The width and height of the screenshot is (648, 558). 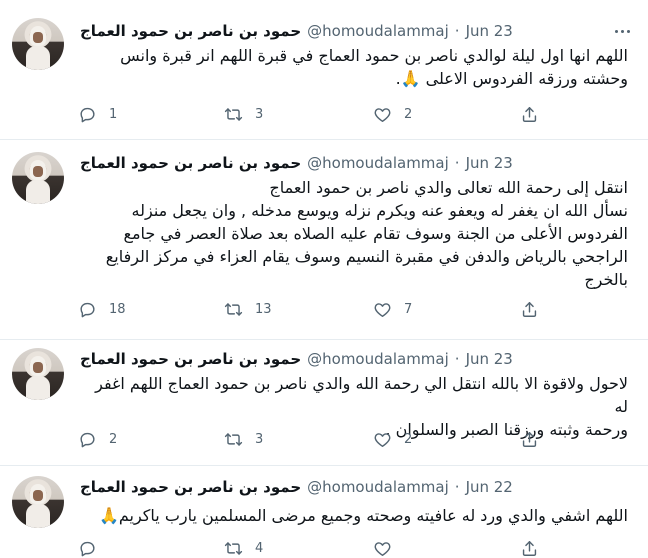 I want to click on reply-count: 18, so click(x=117, y=309).